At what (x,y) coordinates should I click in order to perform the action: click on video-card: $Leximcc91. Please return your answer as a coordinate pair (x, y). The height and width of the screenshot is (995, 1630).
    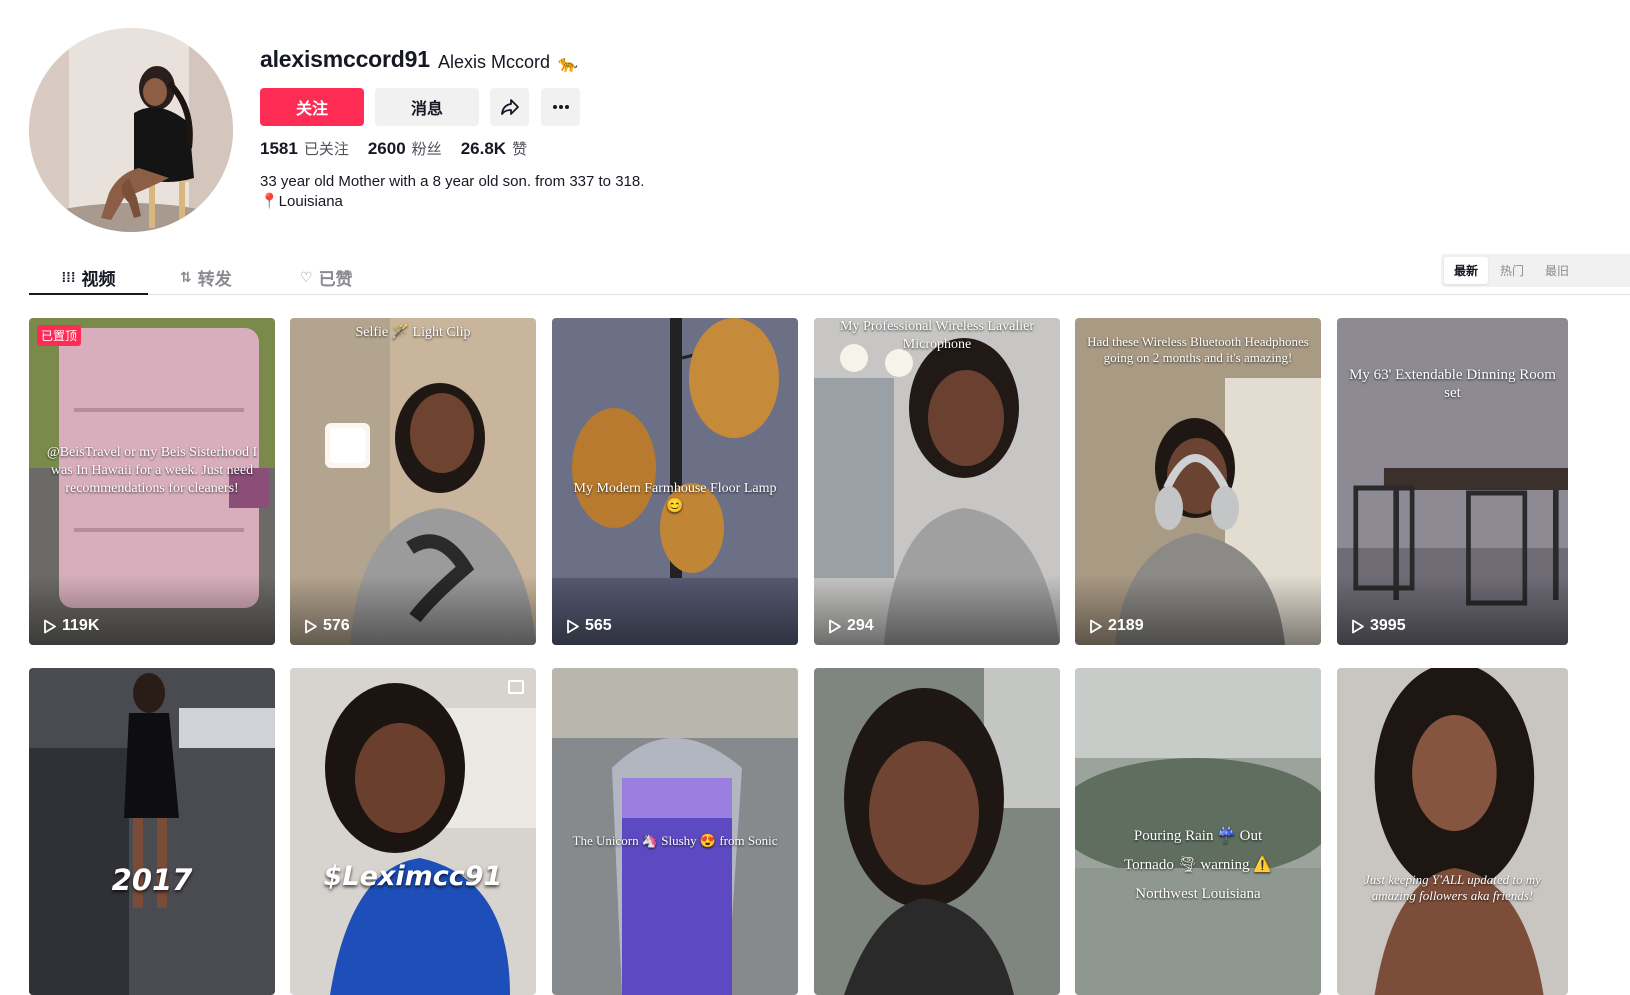
    Looking at the image, I should click on (413, 831).